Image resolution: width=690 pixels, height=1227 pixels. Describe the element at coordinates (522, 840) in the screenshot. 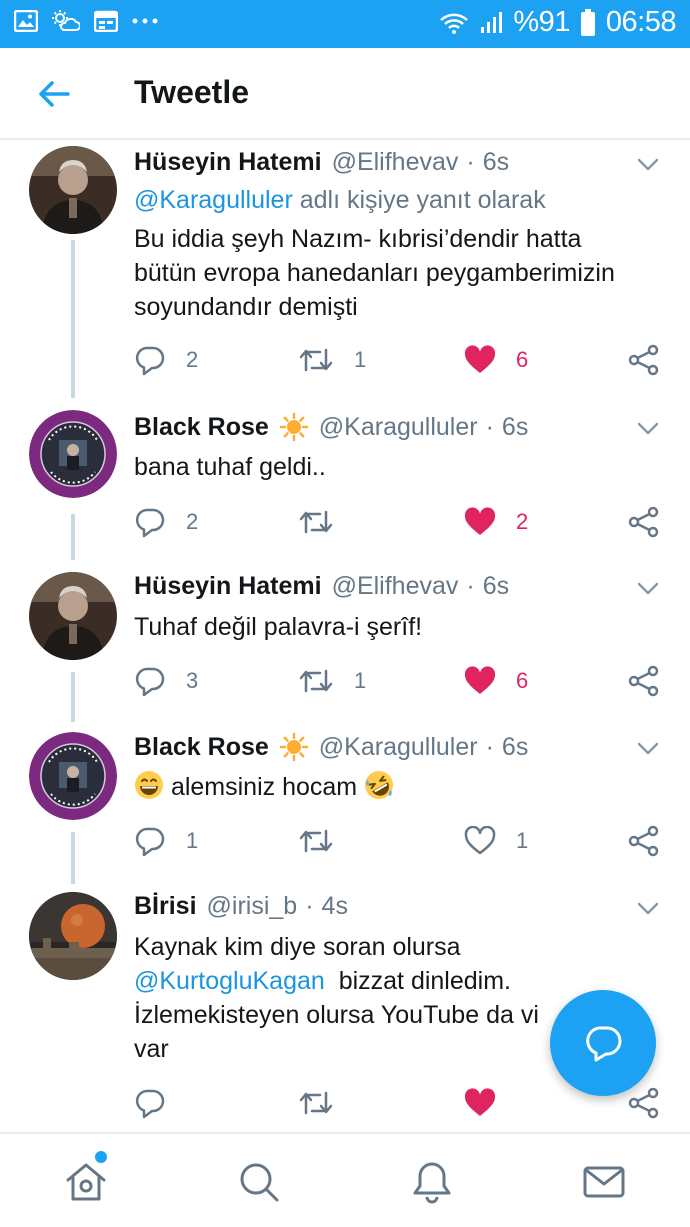

I see `like-count: 1` at that location.